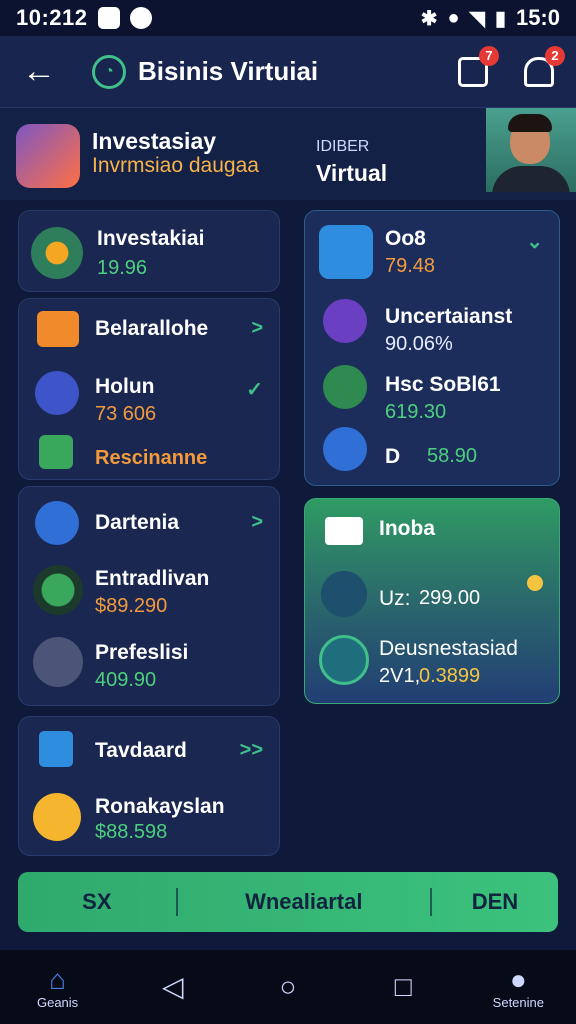 Image resolution: width=576 pixels, height=1024 pixels. What do you see at coordinates (160, 806) in the screenshot?
I see `ronakayslan-label: Ronakayslan` at bounding box center [160, 806].